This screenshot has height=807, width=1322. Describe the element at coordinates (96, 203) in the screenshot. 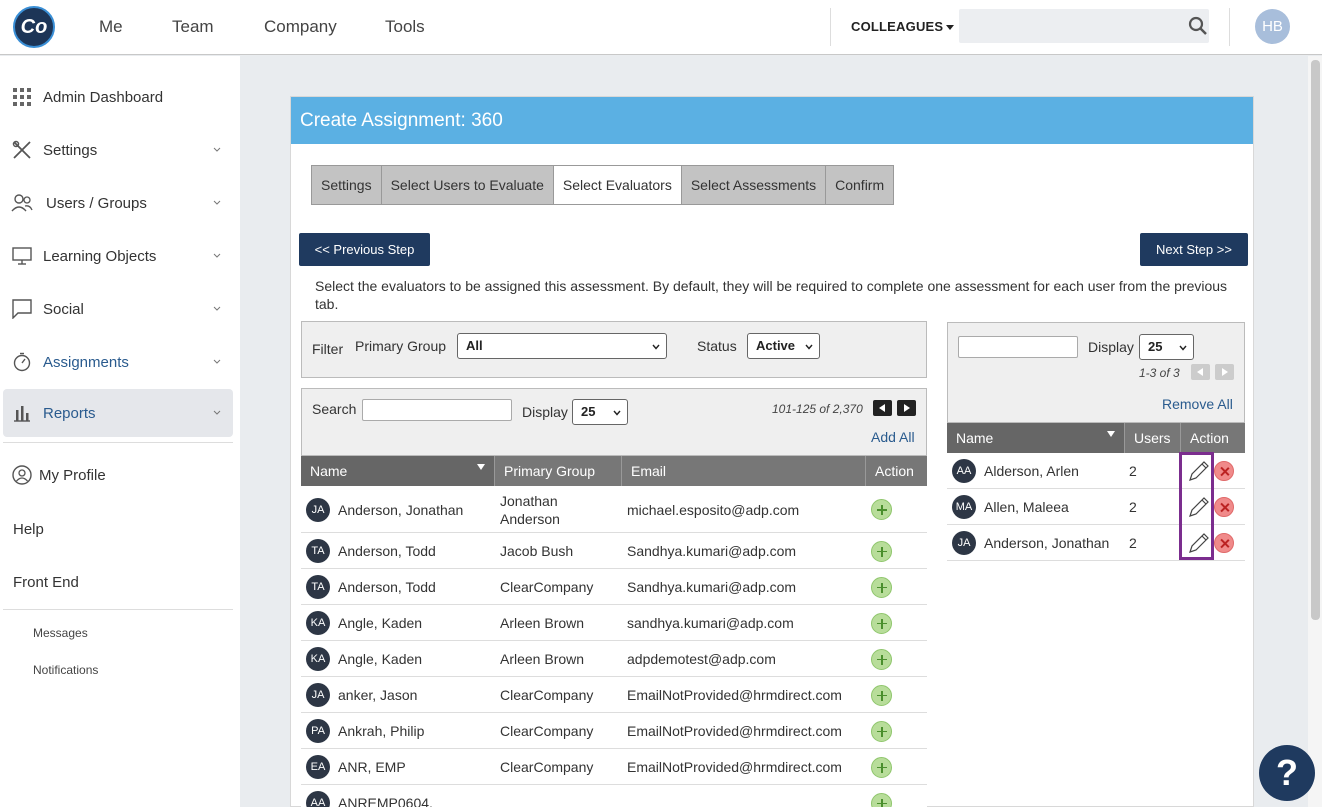

I see `sidebar-item-label: Users / Groups` at that location.